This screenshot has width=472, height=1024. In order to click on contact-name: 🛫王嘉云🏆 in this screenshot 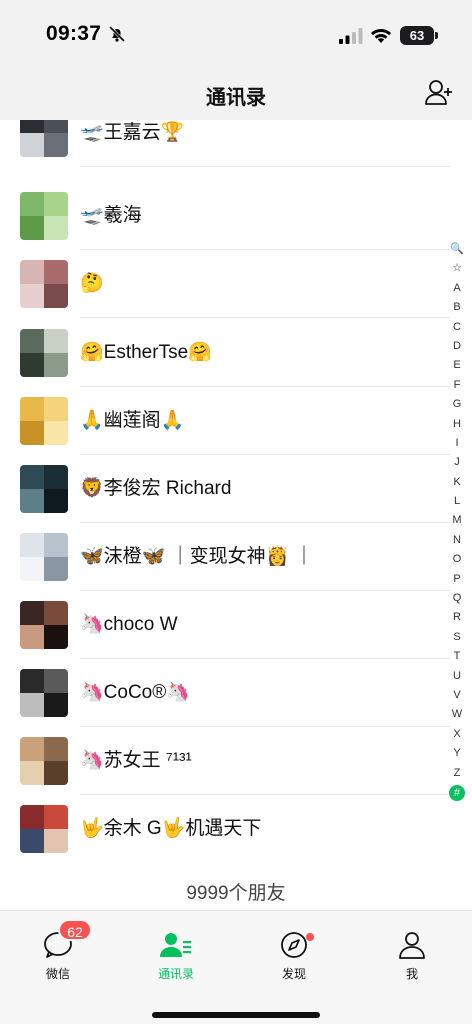, I will do `click(132, 132)`.